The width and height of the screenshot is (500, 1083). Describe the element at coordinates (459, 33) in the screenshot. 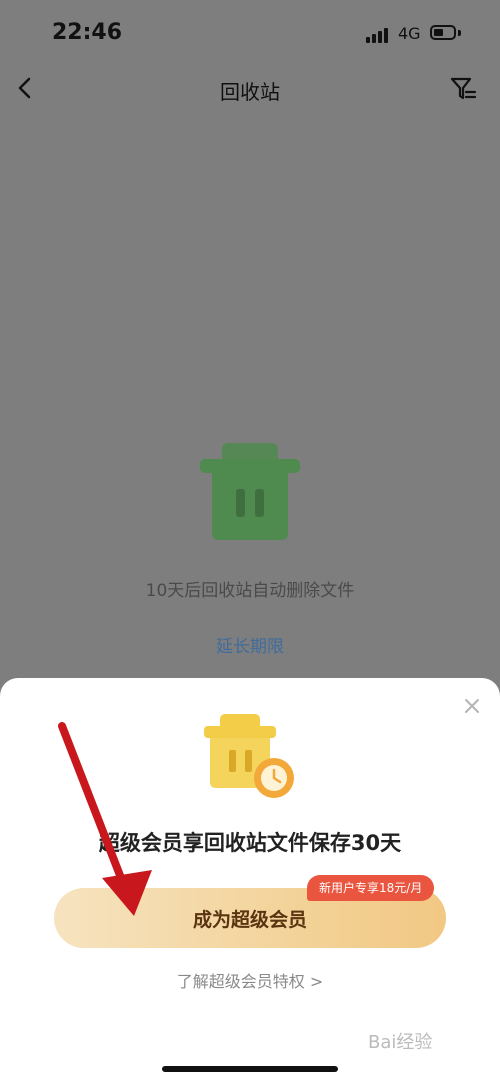

I see `battery-tip` at that location.